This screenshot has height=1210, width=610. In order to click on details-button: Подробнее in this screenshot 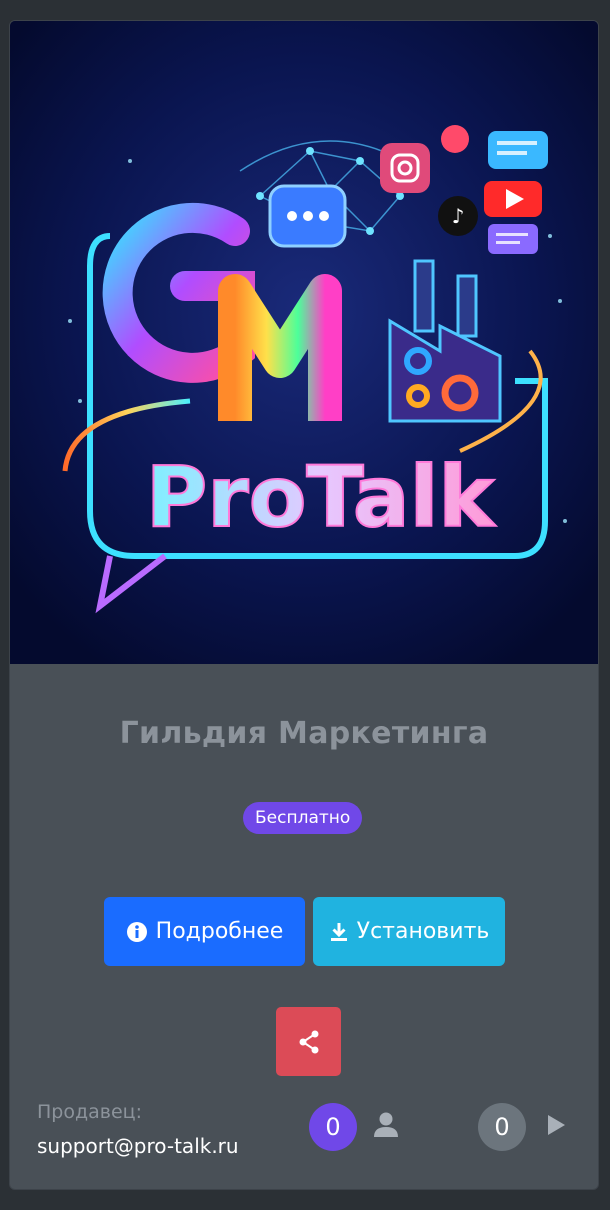, I will do `click(204, 931)`.